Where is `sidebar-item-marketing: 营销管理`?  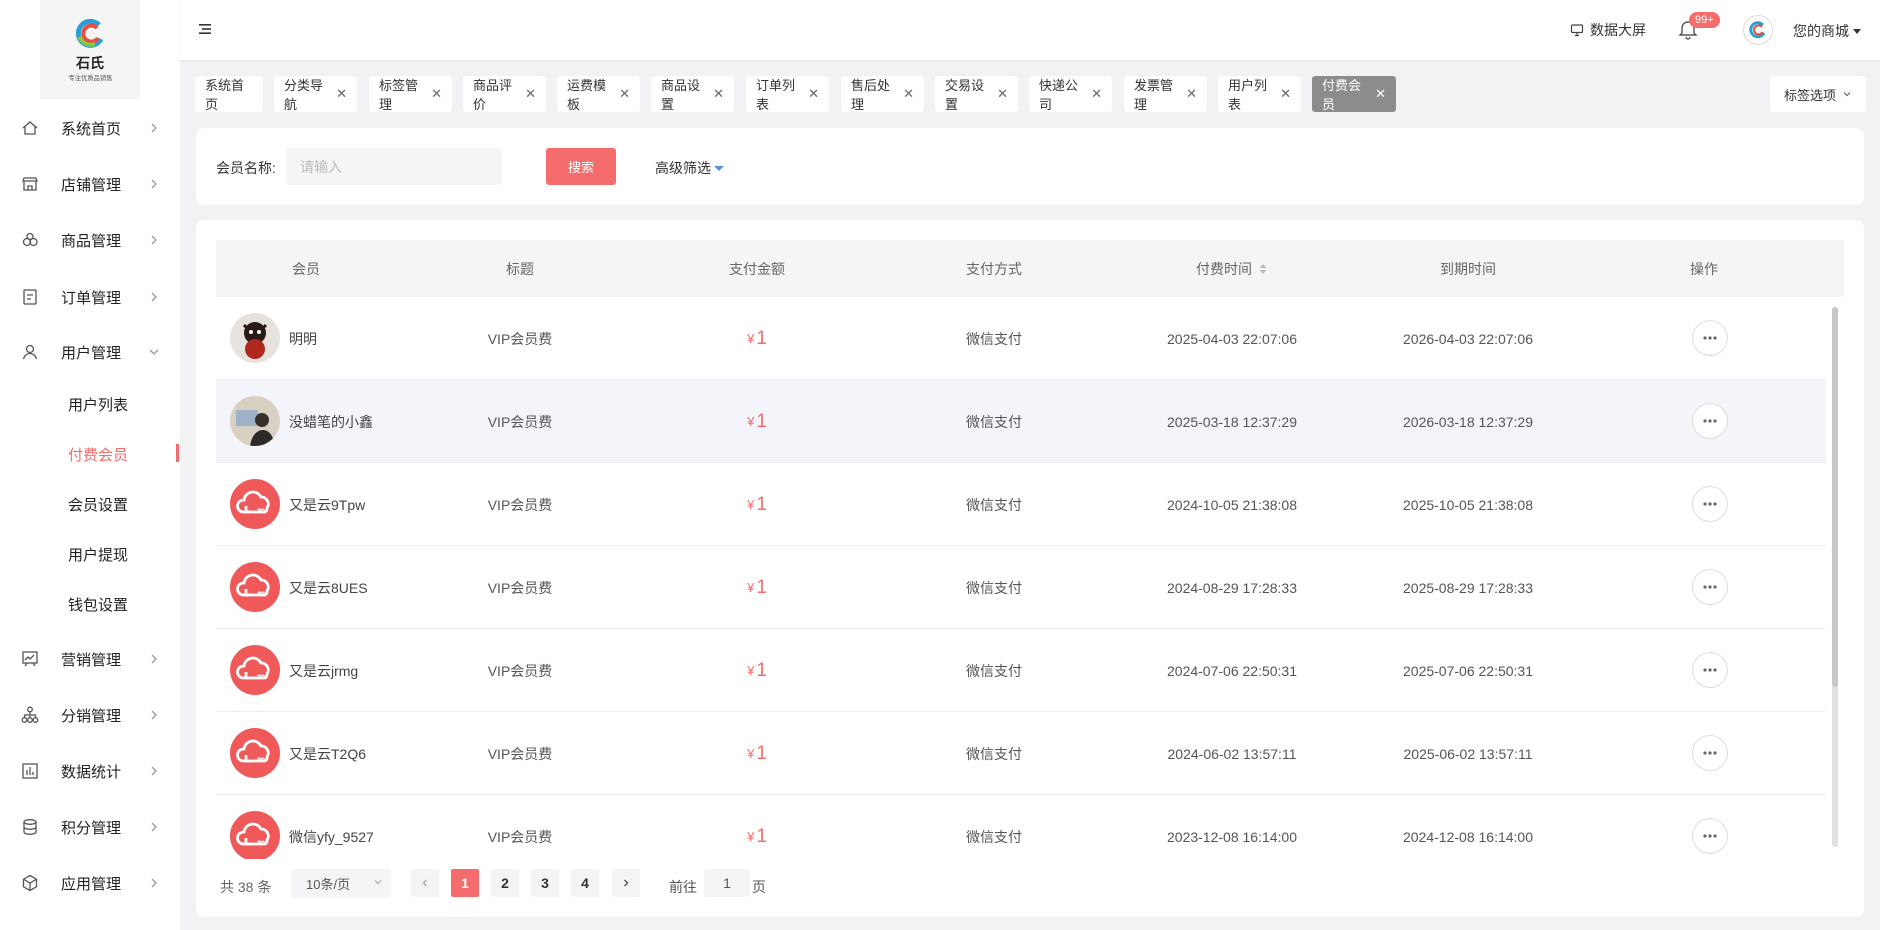
sidebar-item-marketing: 营销管理 is located at coordinates (90, 659).